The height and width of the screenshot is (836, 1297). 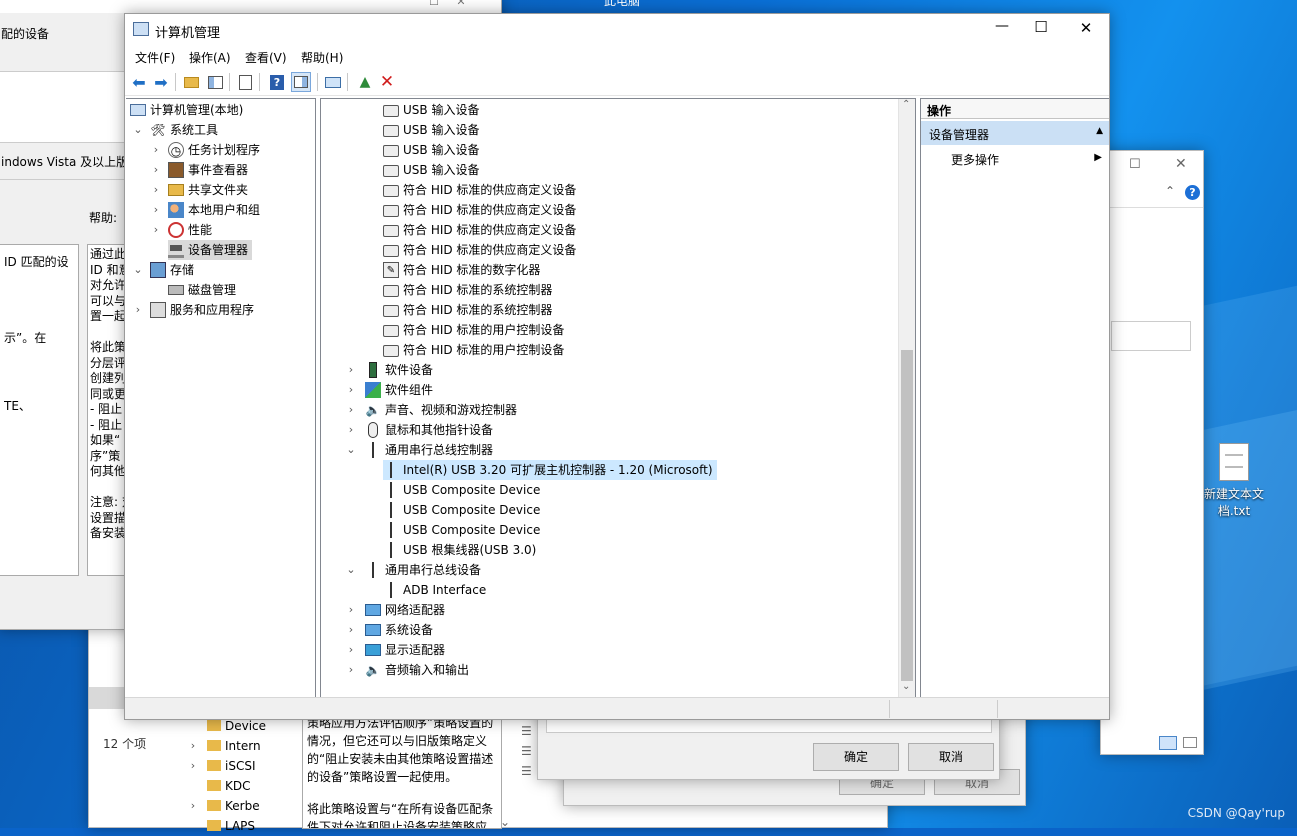 I want to click on minimize-icon: —, so click(x=1002, y=26).